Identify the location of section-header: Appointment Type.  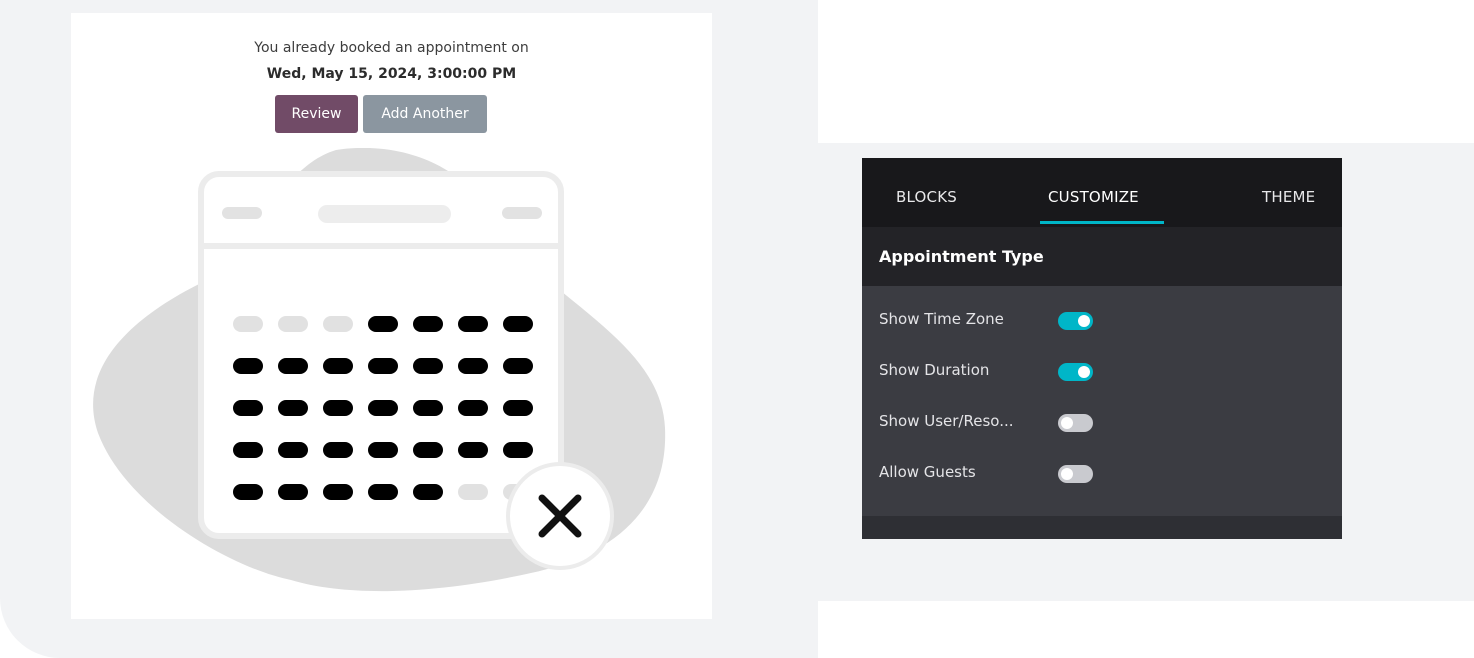
(1102, 256).